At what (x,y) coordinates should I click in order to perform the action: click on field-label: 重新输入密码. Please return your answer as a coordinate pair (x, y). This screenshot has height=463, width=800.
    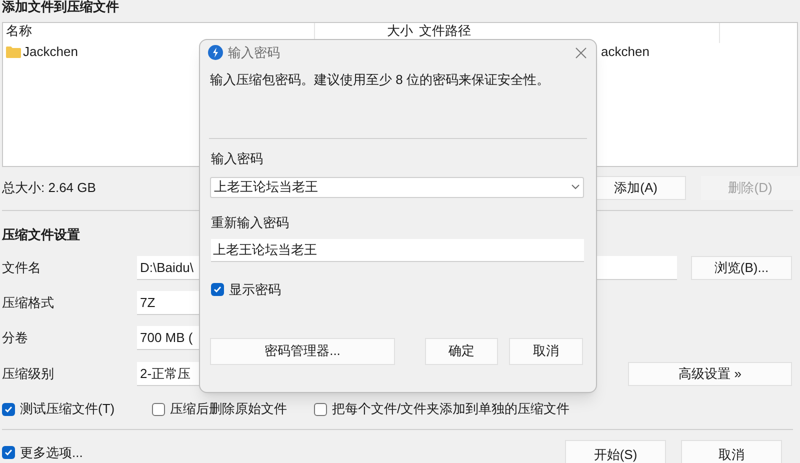
    Looking at the image, I should click on (250, 223).